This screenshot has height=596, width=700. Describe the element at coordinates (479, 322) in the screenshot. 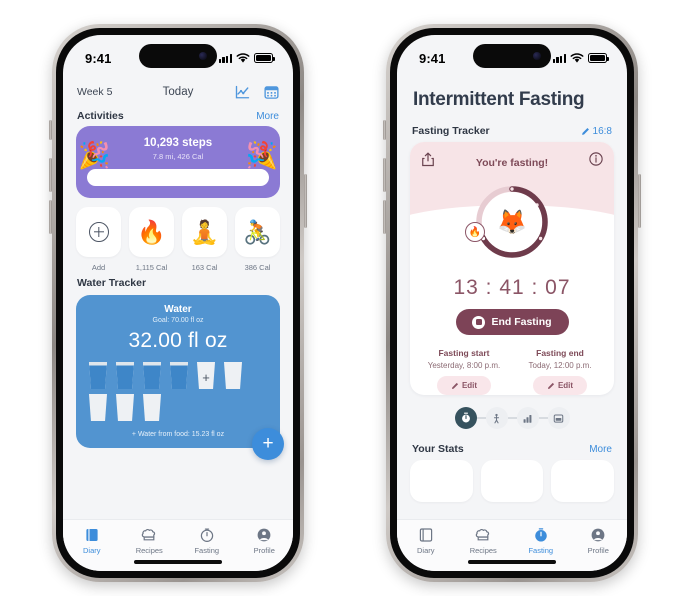

I see `stop-icon` at that location.